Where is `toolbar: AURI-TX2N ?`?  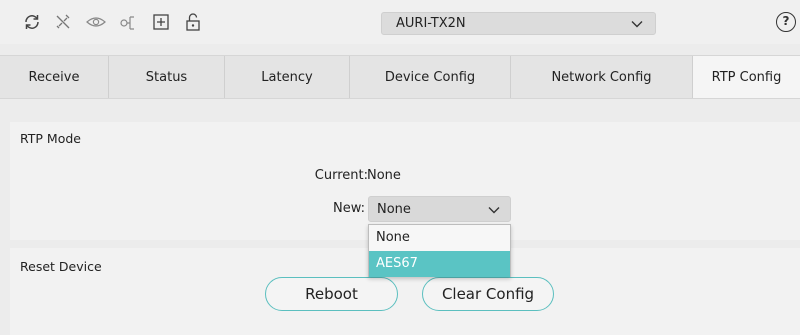
toolbar: AURI-TX2N ? is located at coordinates (400, 22).